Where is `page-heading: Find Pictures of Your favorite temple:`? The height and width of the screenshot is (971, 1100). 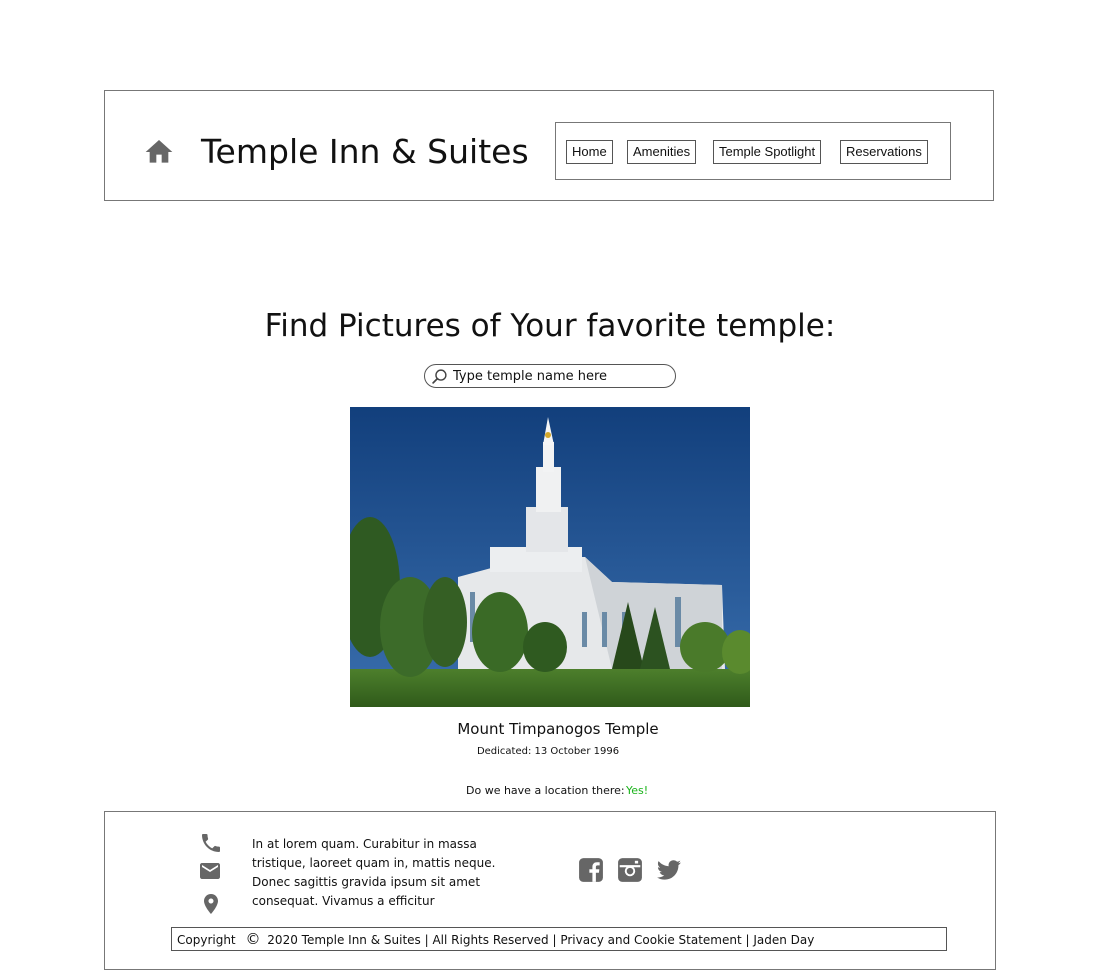 page-heading: Find Pictures of Your favorite temple: is located at coordinates (550, 326).